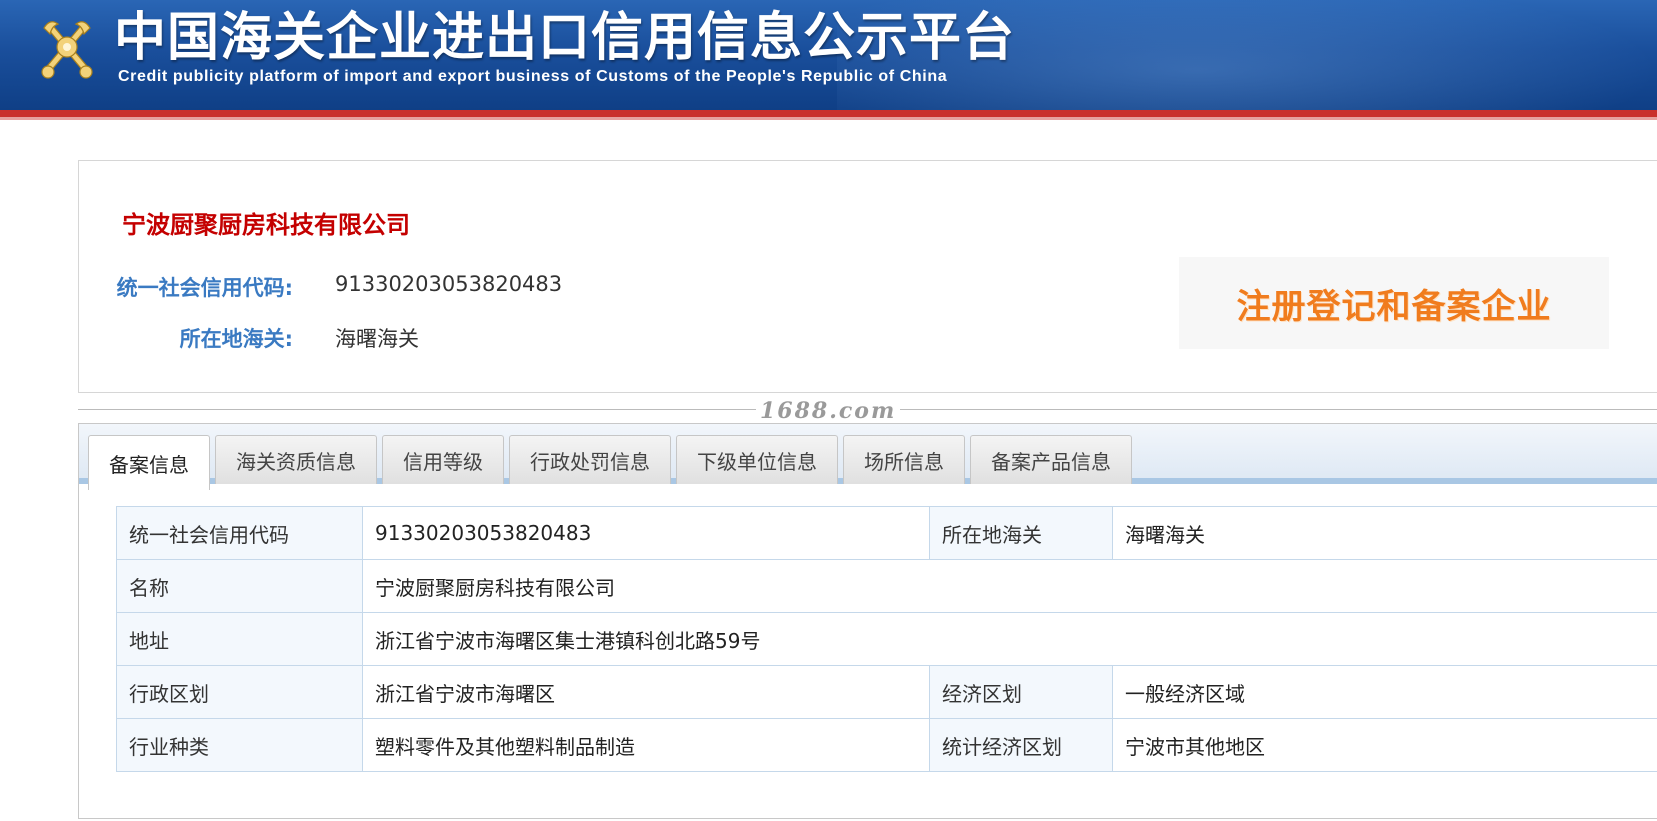 Image resolution: width=1657 pixels, height=821 pixels. Describe the element at coordinates (646, 692) in the screenshot. I see `table-value: 浙江省宁波市海曙区` at that location.